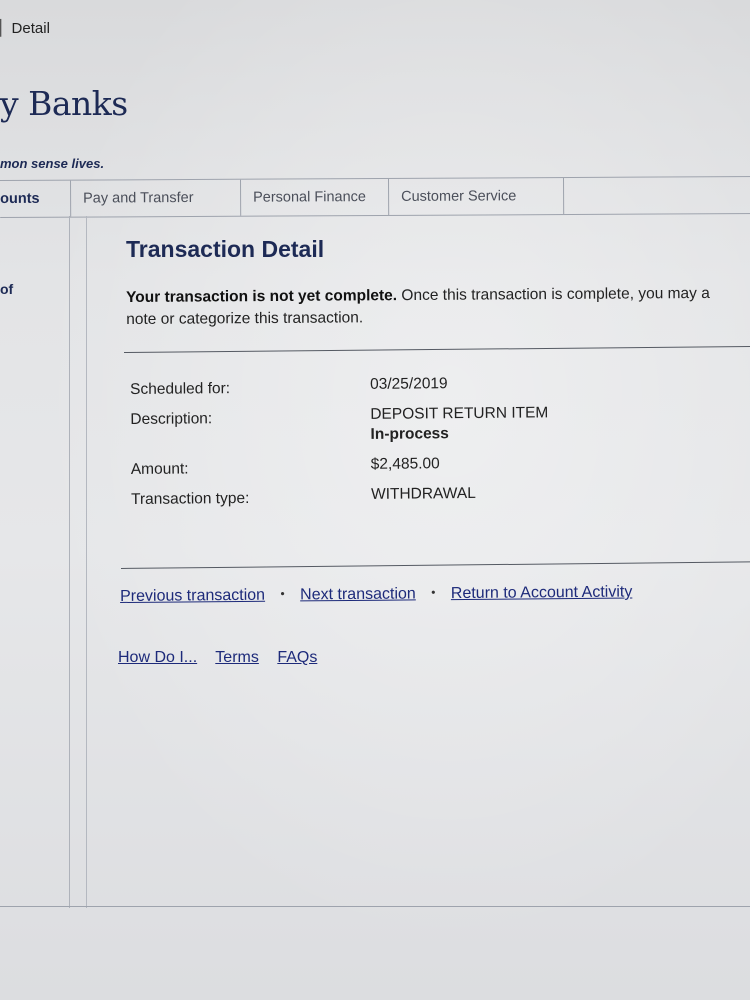  I want to click on detail-row-type: Transaction type: WITHDRAWAL, so click(429, 500).